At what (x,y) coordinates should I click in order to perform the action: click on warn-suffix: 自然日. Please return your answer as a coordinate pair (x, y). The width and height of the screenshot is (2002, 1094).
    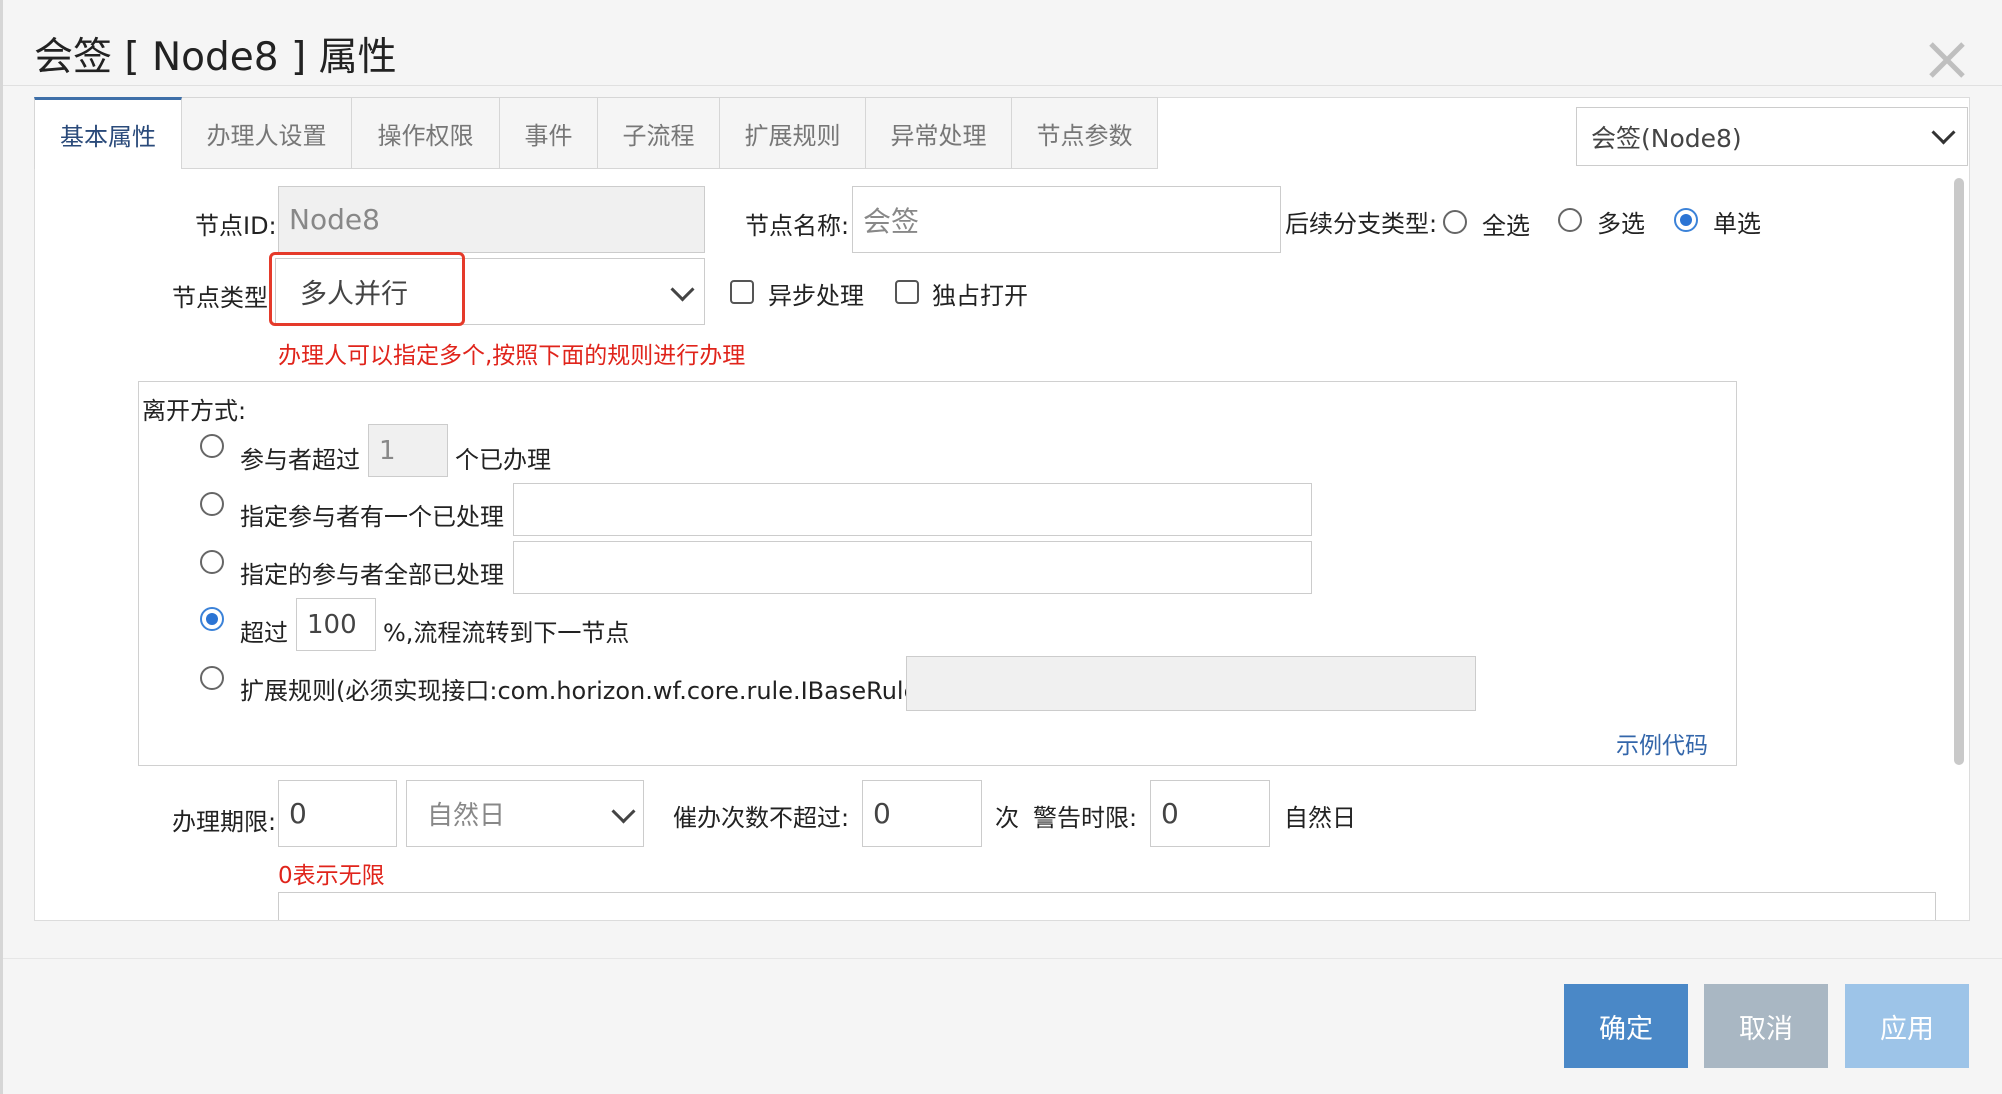
    Looking at the image, I should click on (1320, 818).